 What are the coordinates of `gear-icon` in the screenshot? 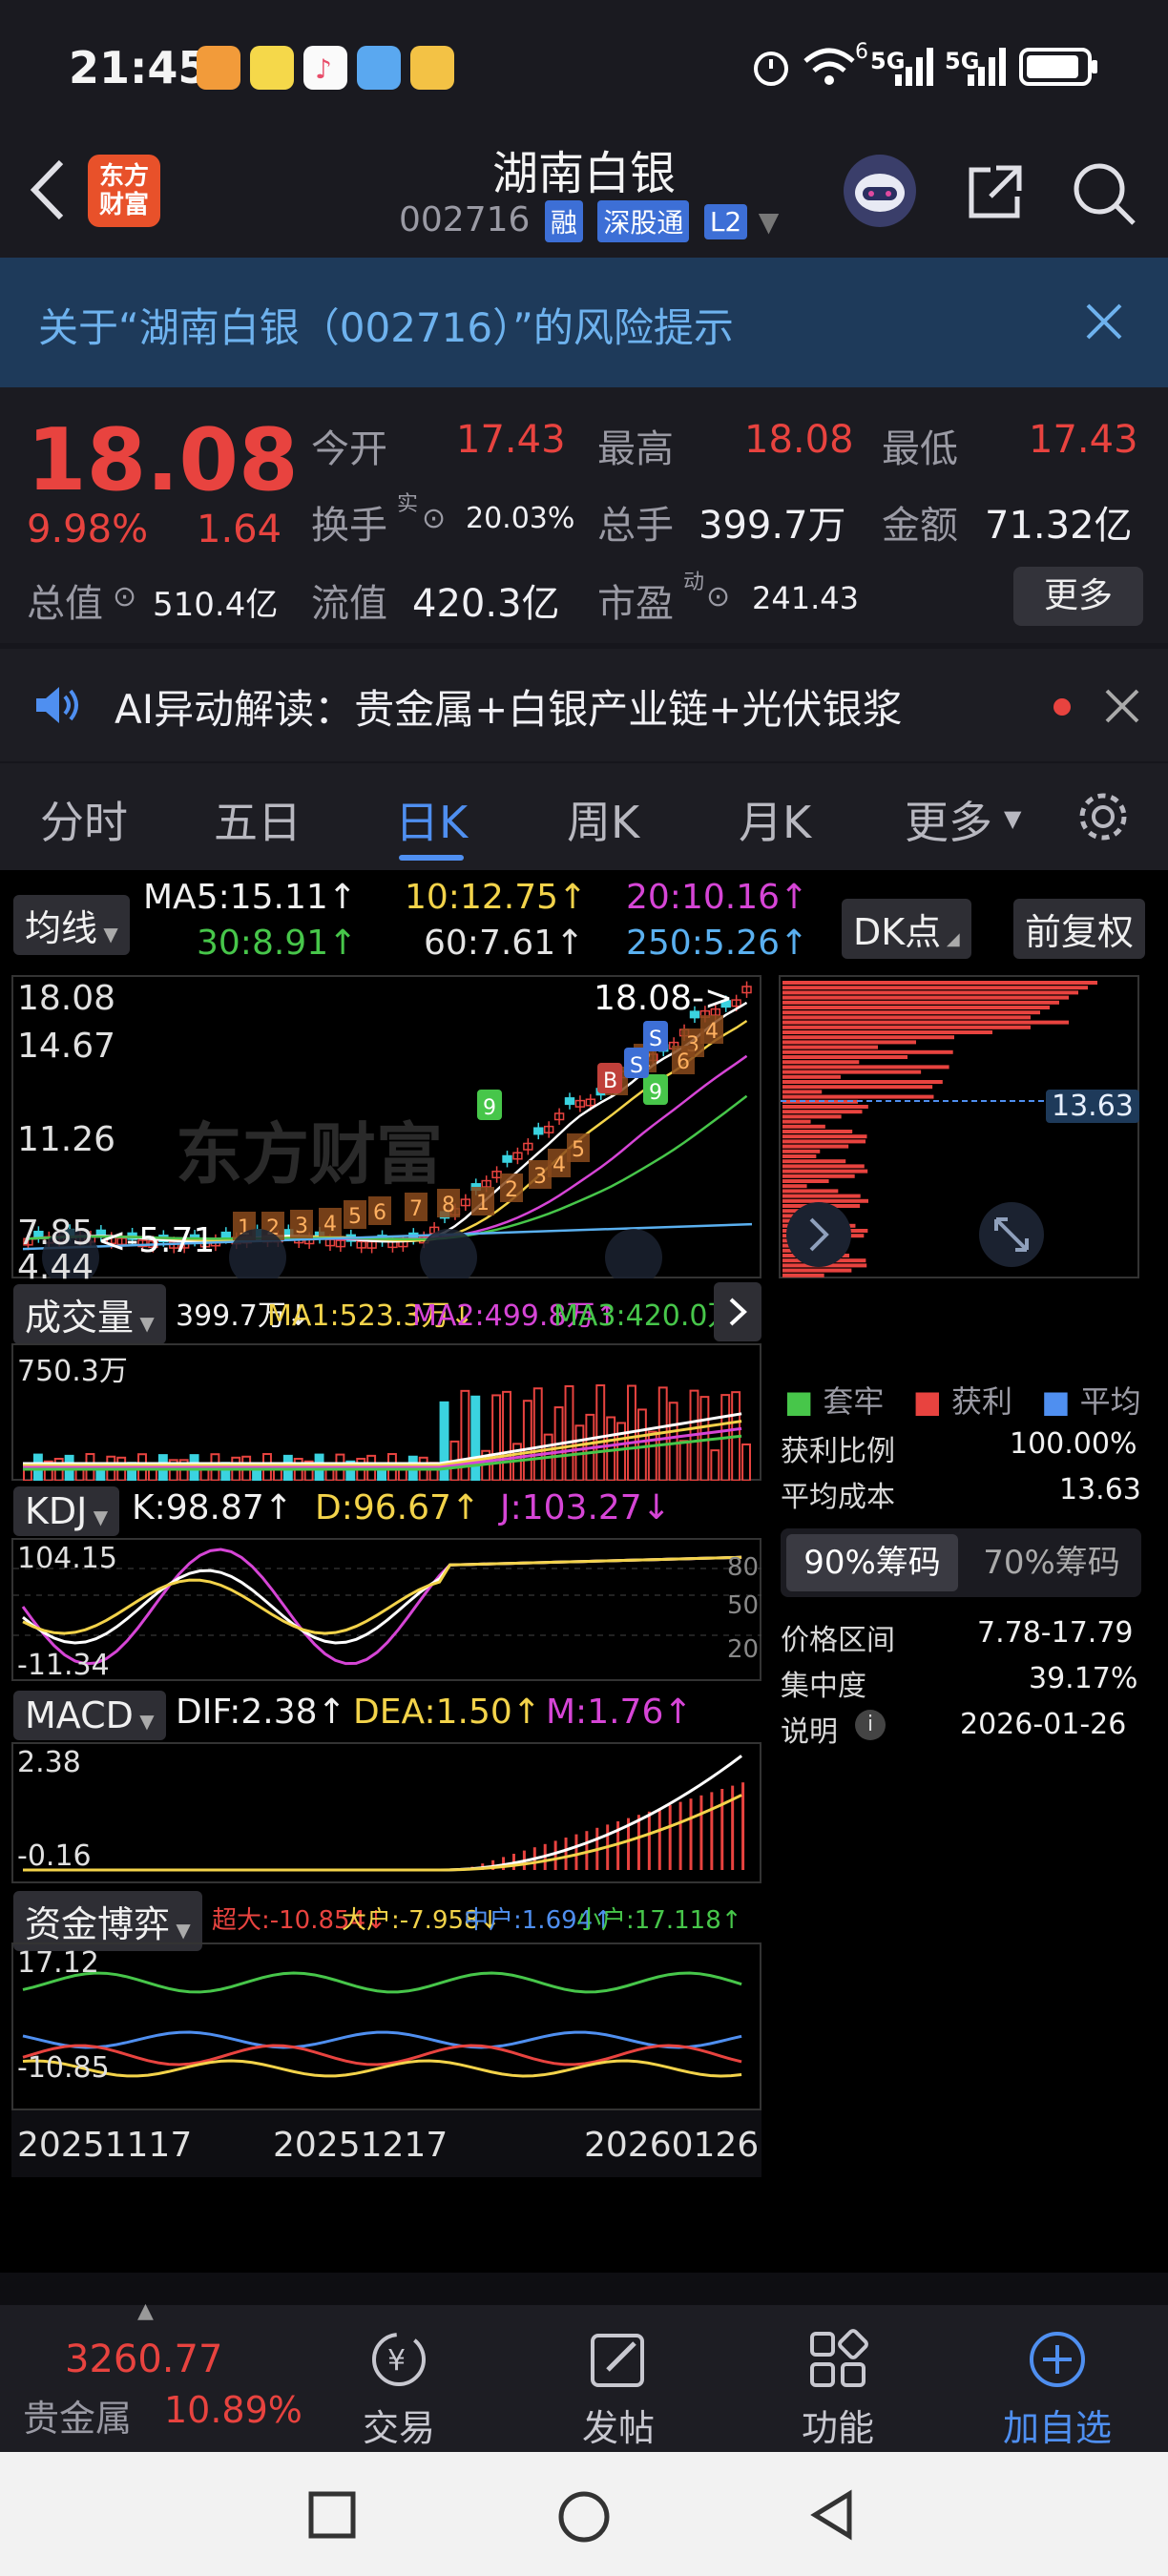 It's located at (1103, 816).